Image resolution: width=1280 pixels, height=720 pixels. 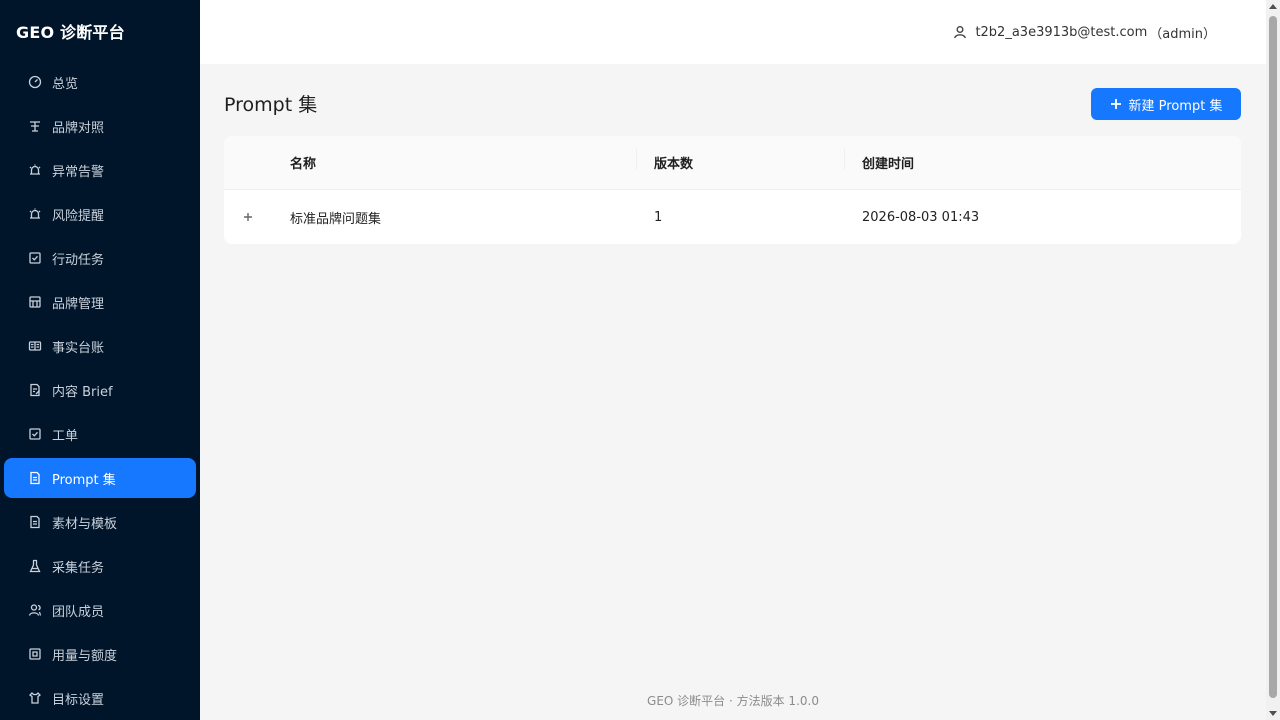 What do you see at coordinates (1175, 106) in the screenshot?
I see `new-prompt-set-button-label: 新建 Prompt 集` at bounding box center [1175, 106].